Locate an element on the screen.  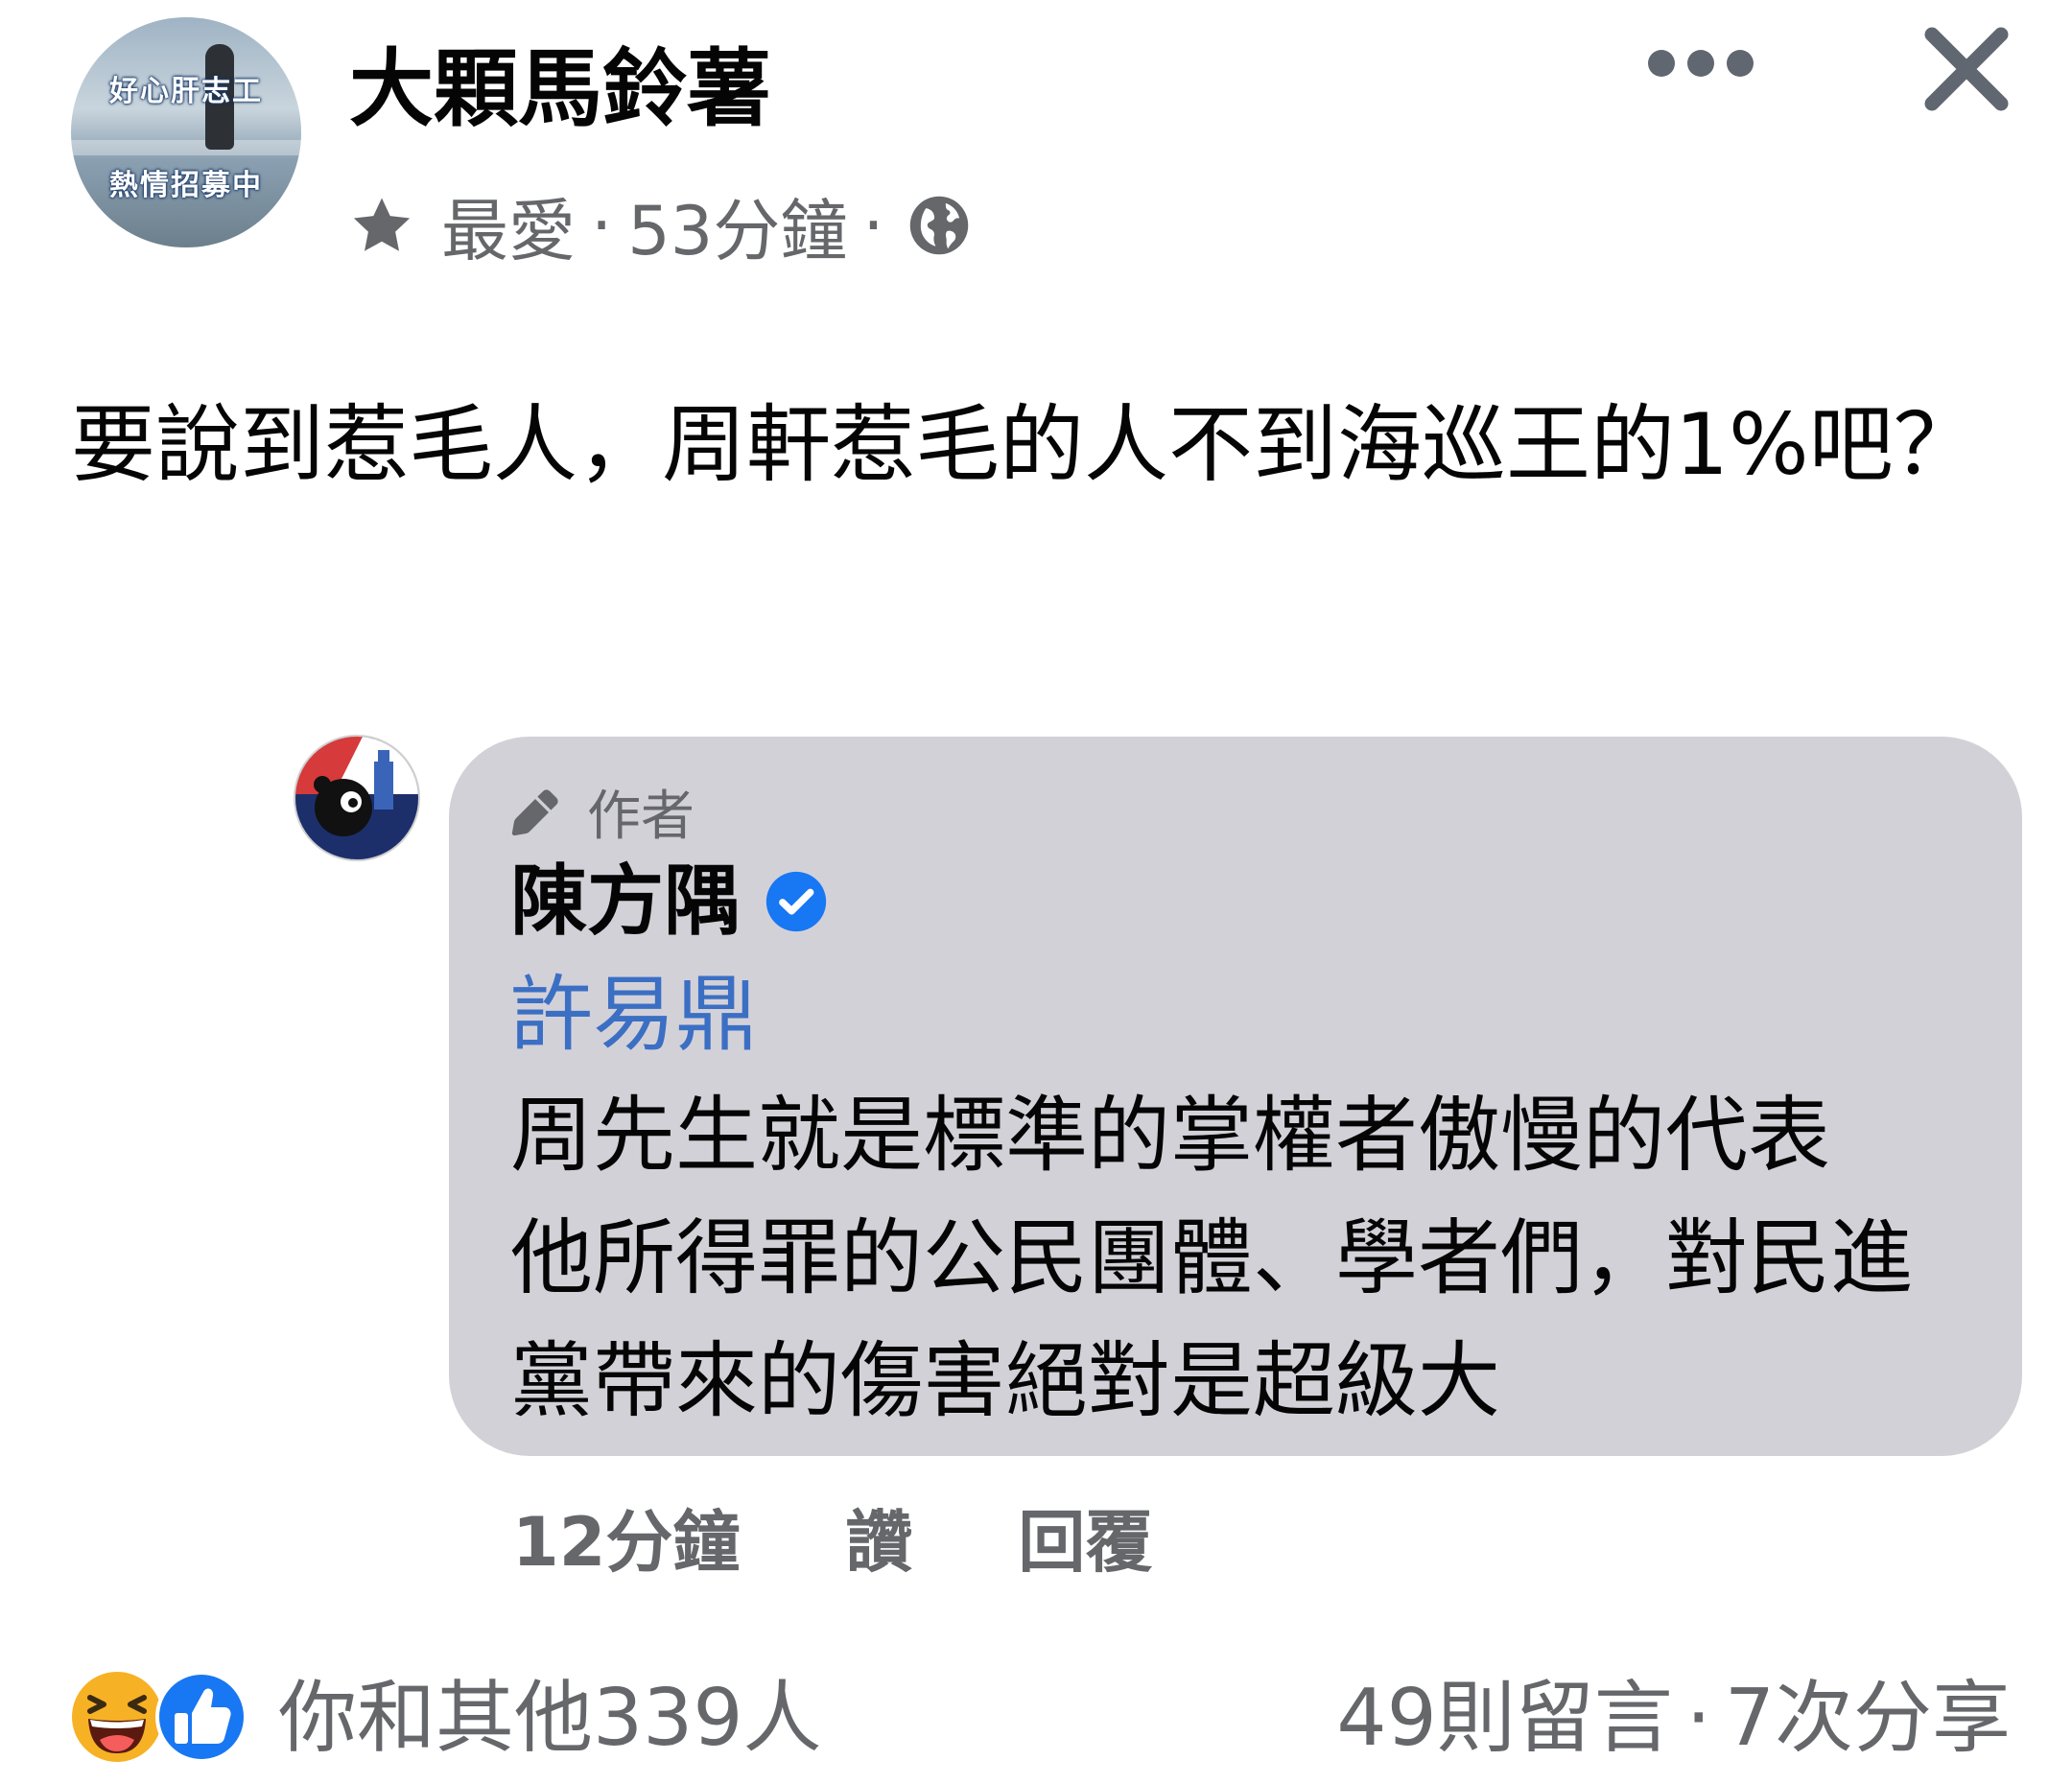
pencil-icon is located at coordinates (534, 811).